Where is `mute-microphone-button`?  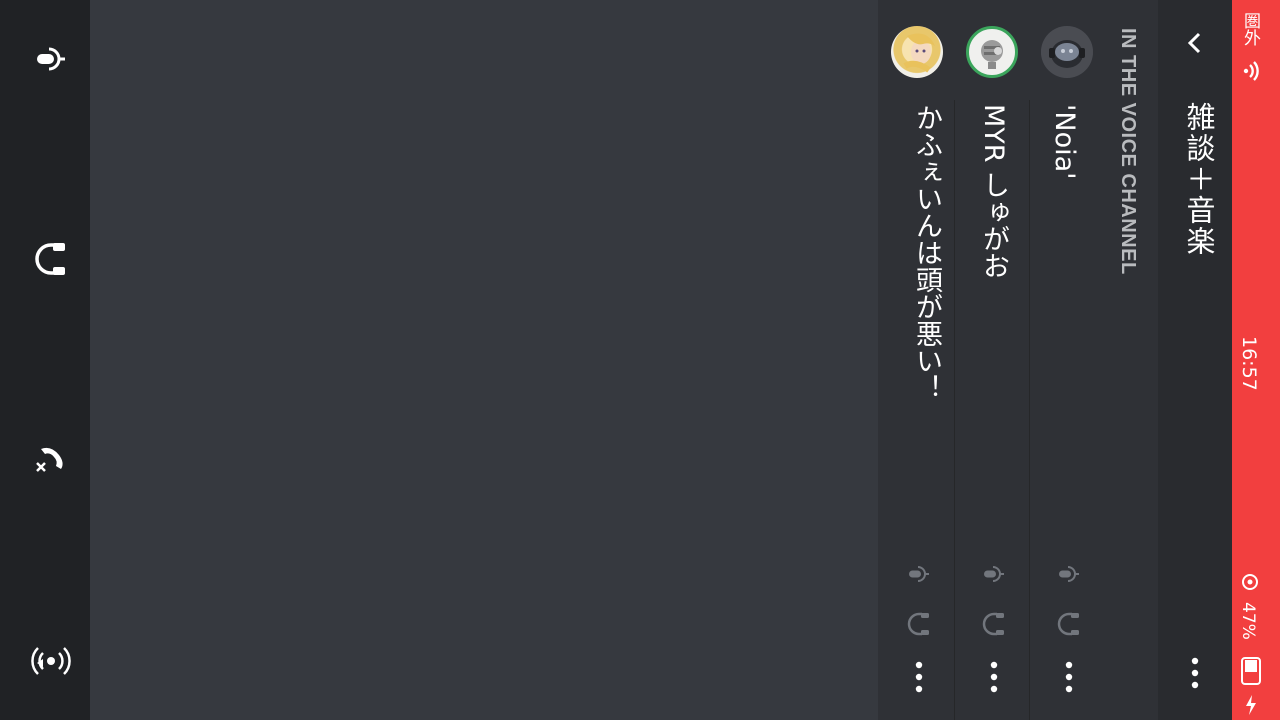 mute-microphone-button is located at coordinates (51, 59).